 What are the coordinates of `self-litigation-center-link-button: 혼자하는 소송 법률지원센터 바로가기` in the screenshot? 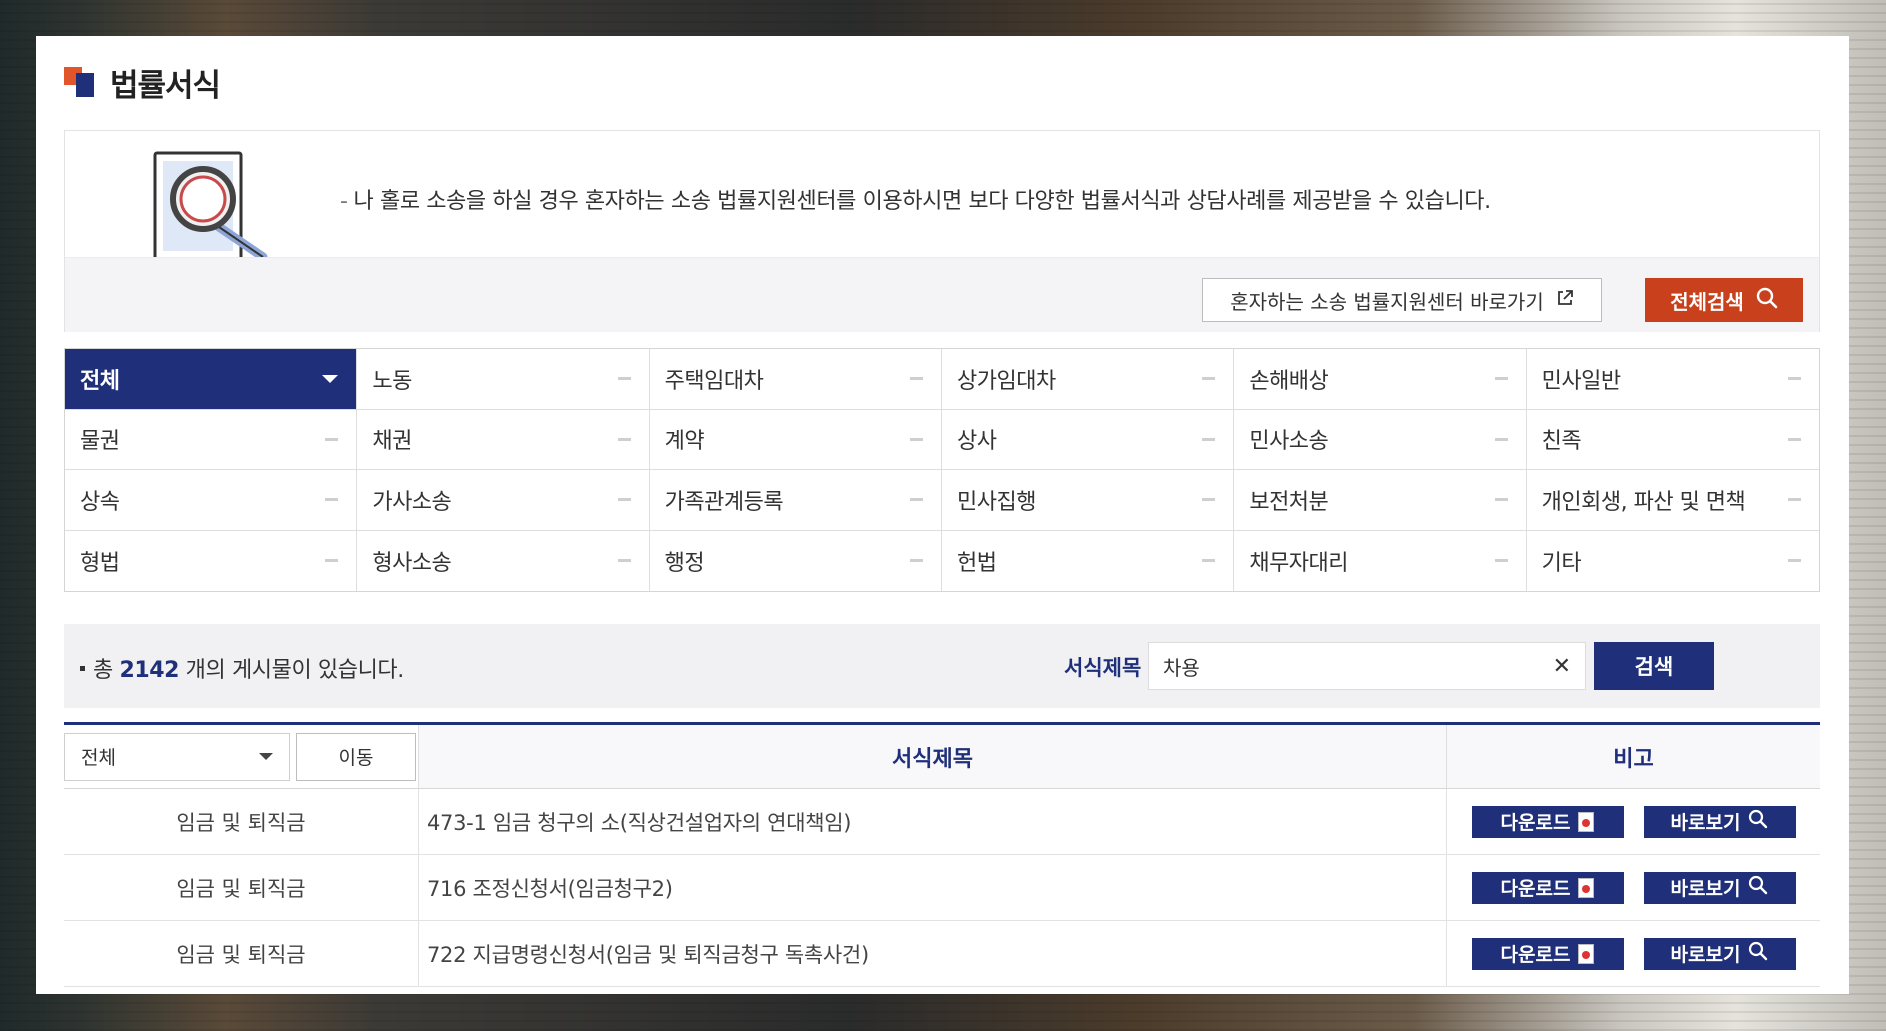 It's located at (1402, 300).